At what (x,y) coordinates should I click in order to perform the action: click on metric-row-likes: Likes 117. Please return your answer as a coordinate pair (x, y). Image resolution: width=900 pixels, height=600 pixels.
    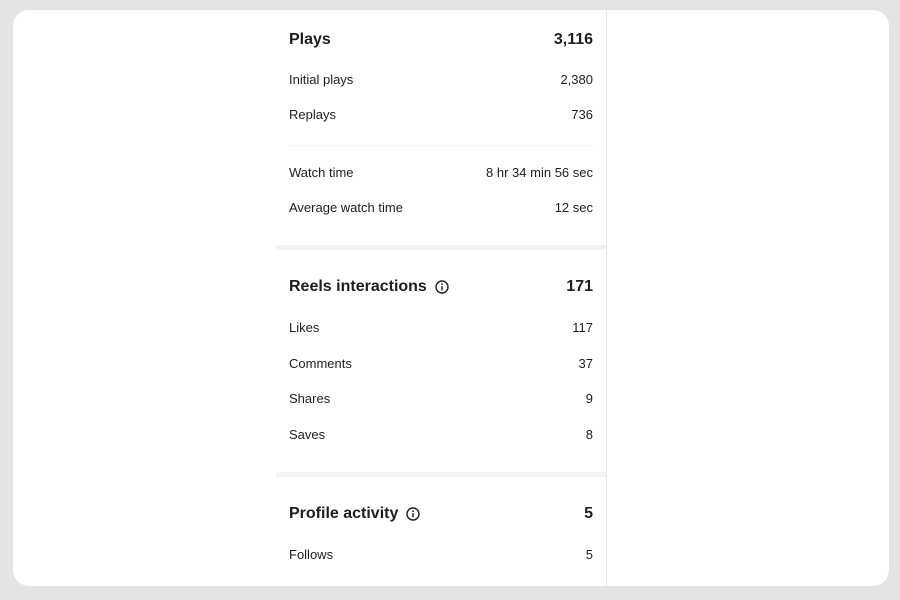
    Looking at the image, I should click on (441, 327).